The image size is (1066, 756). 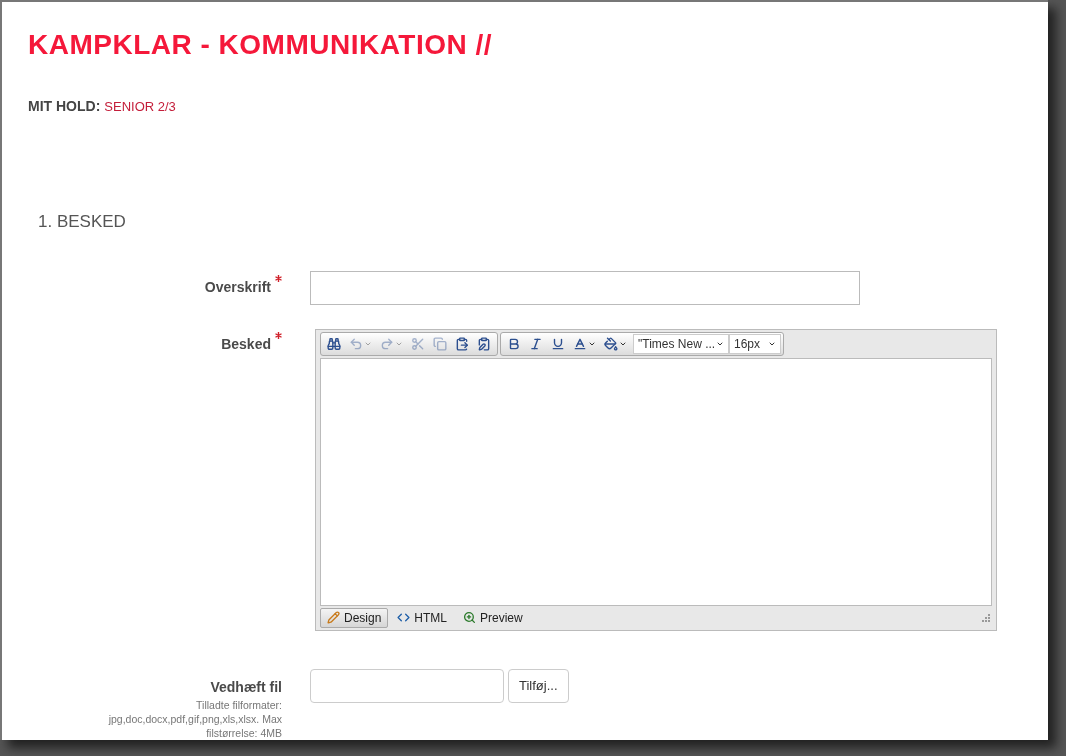 I want to click on editor-mode-tab: Preview, so click(x=493, y=617).